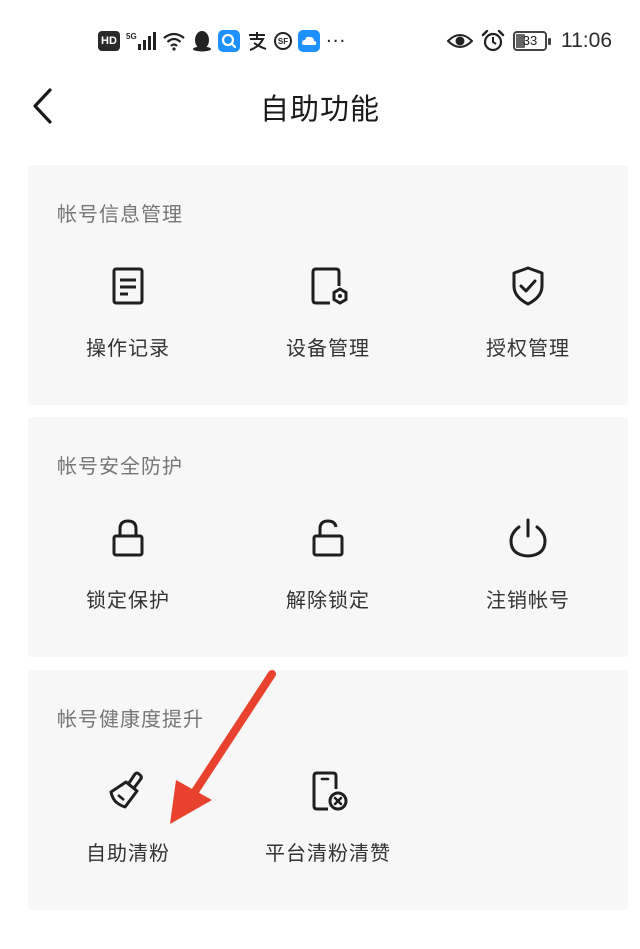  What do you see at coordinates (128, 564) in the screenshot?
I see `lock-protection-button: 锁定保护` at bounding box center [128, 564].